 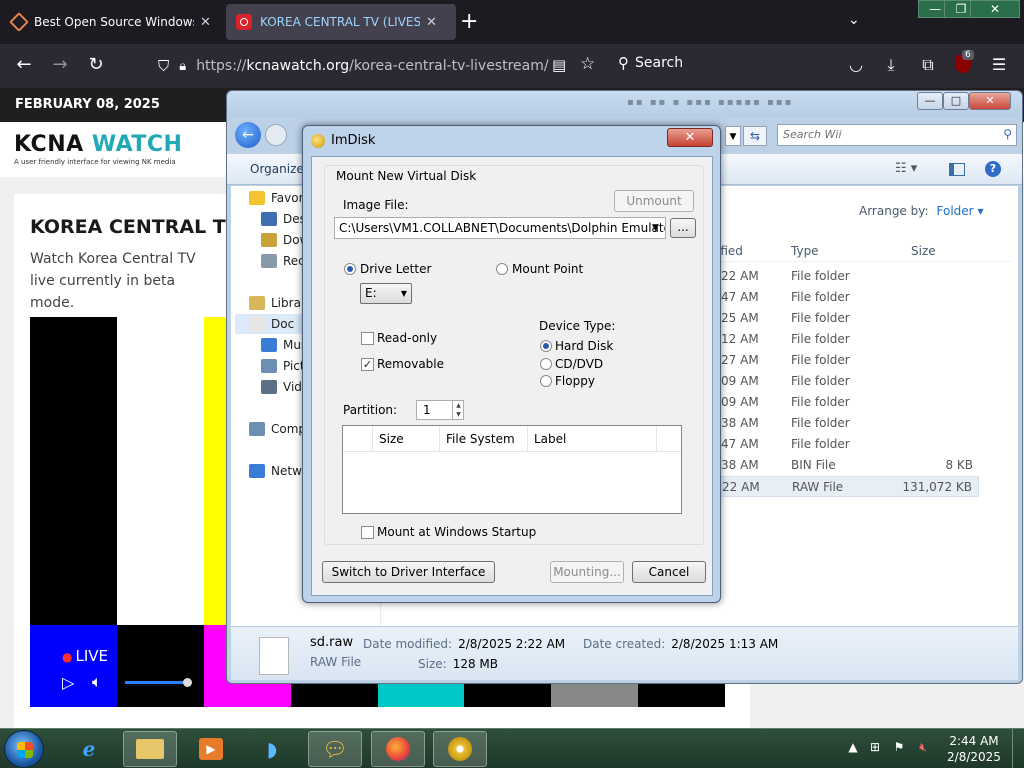 I want to click on start-button, so click(x=24, y=749).